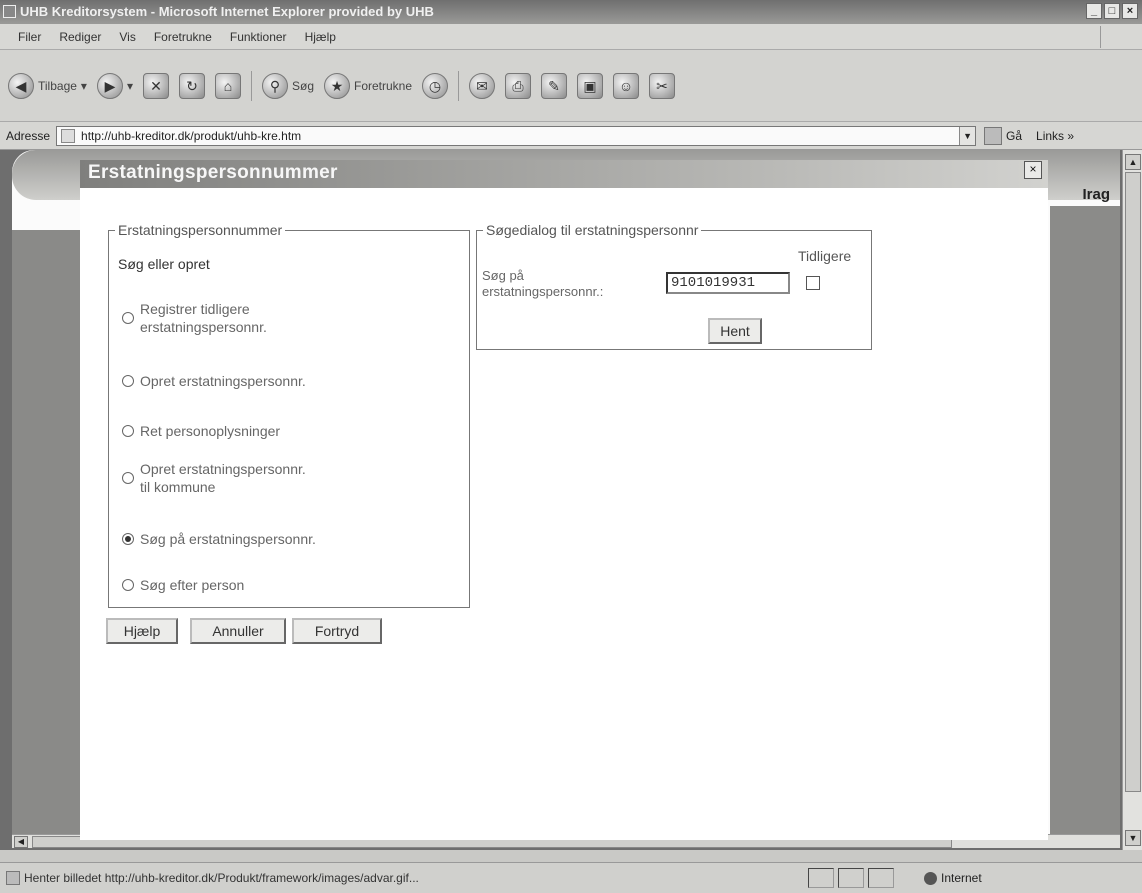  What do you see at coordinates (435, 85) in the screenshot?
I see `history-icon: ◷` at bounding box center [435, 85].